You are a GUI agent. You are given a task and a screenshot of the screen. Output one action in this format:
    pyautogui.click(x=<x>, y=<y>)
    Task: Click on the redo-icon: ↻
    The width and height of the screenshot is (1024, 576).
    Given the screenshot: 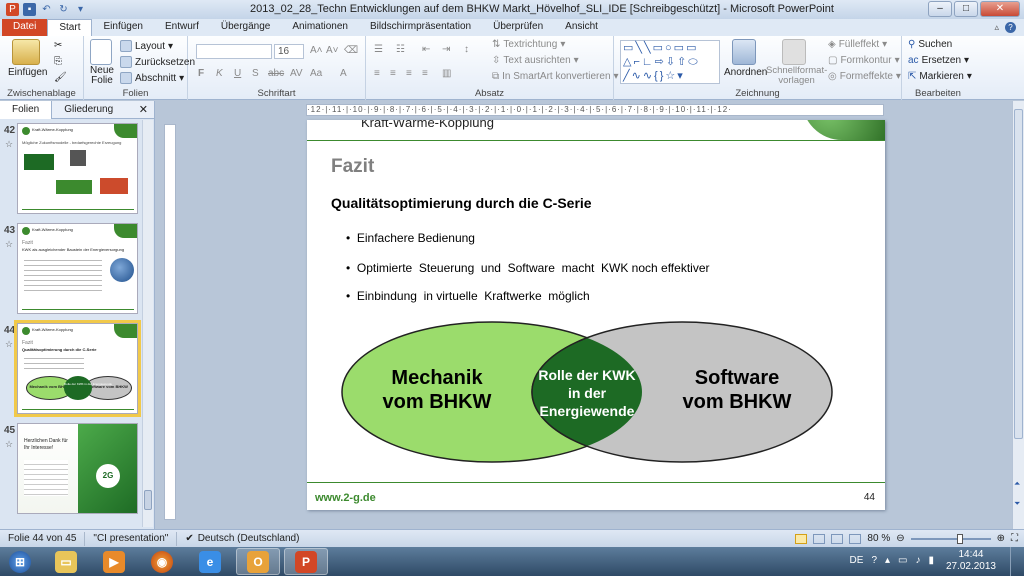 What is the action you would take?
    pyautogui.click(x=63, y=9)
    